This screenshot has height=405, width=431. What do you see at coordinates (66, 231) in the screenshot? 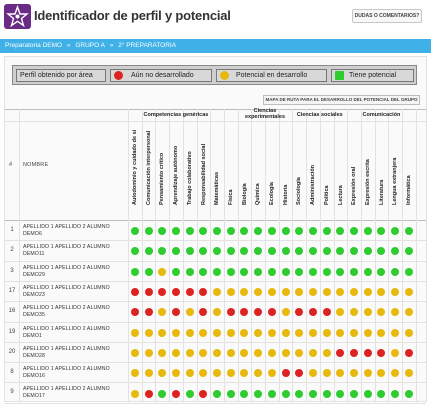
I see `student-name: APELLIDO 1 APELLIDO 2 ALUMNO DEMO6` at bounding box center [66, 231].